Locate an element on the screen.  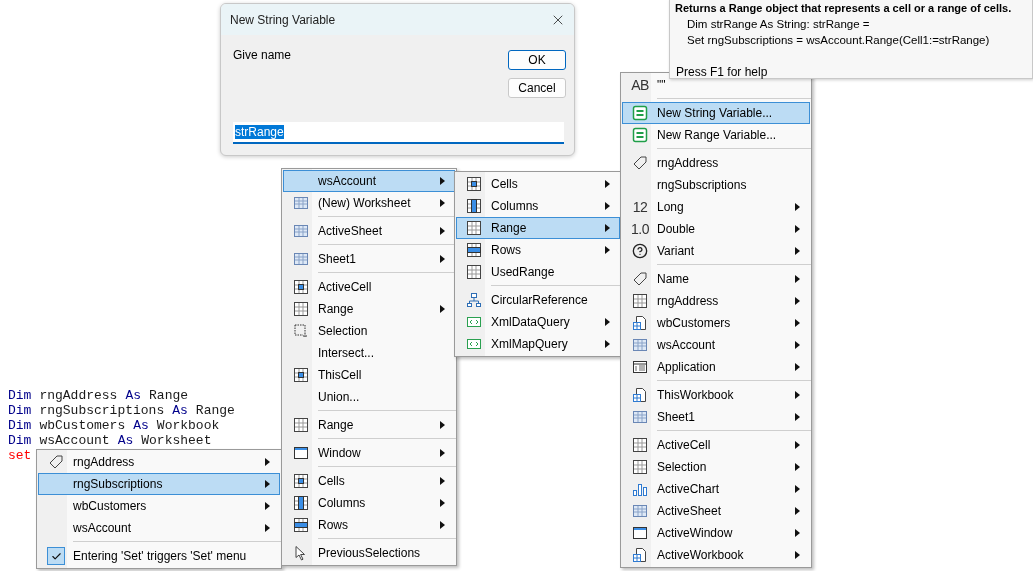
help-hint: Press F1 for help is located at coordinates (722, 72).